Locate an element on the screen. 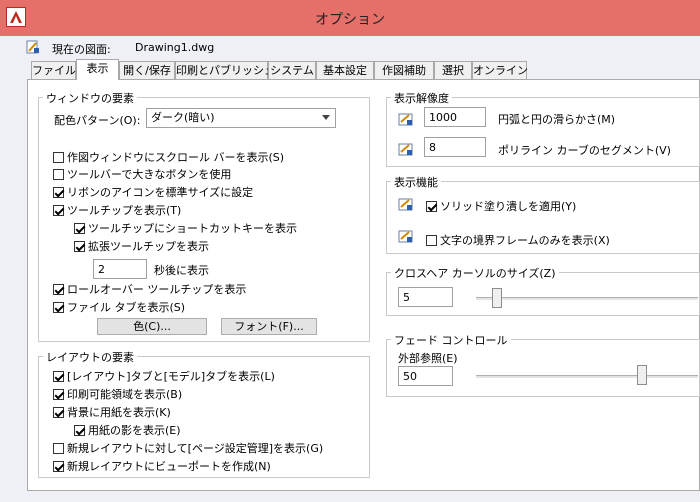 This screenshot has width=700, height=502. tooltip-delay-label: 秒後に表示 is located at coordinates (181, 270).